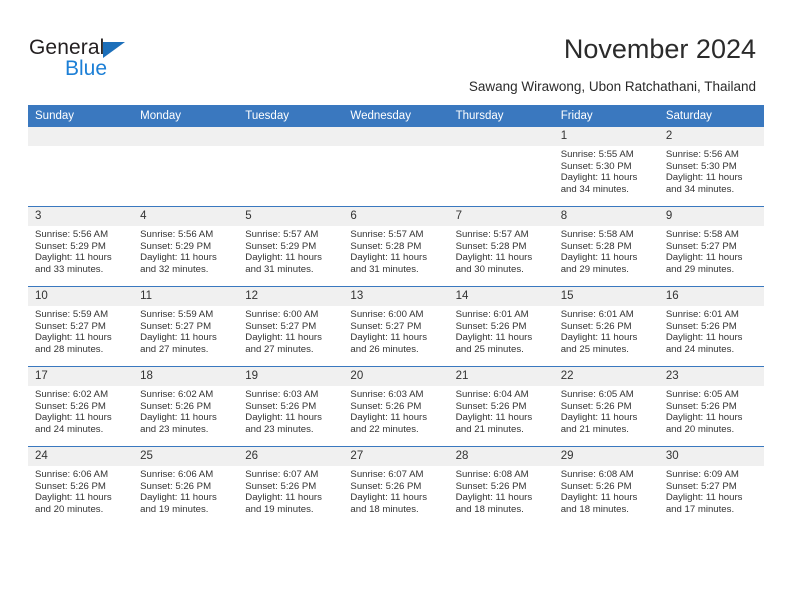 The height and width of the screenshot is (612, 792). I want to click on daylight-text-line2: and 20 minutes., so click(69, 509).